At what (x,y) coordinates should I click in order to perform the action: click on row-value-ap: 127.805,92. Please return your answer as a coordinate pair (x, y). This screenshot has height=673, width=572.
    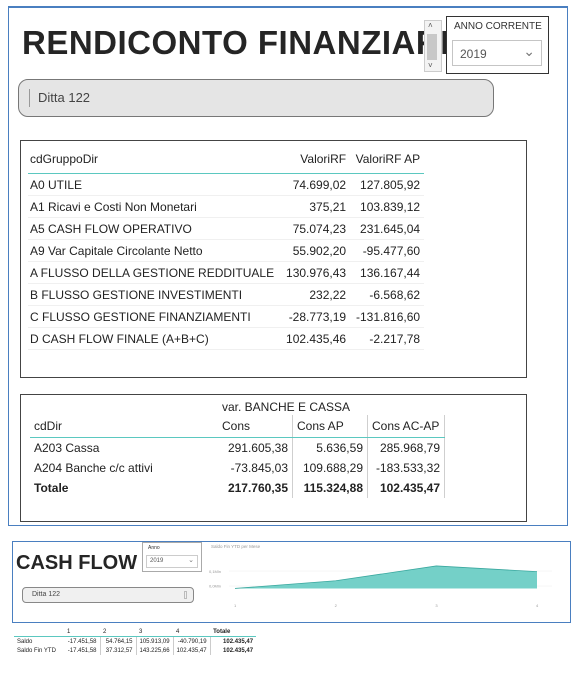
    Looking at the image, I should click on (387, 184).